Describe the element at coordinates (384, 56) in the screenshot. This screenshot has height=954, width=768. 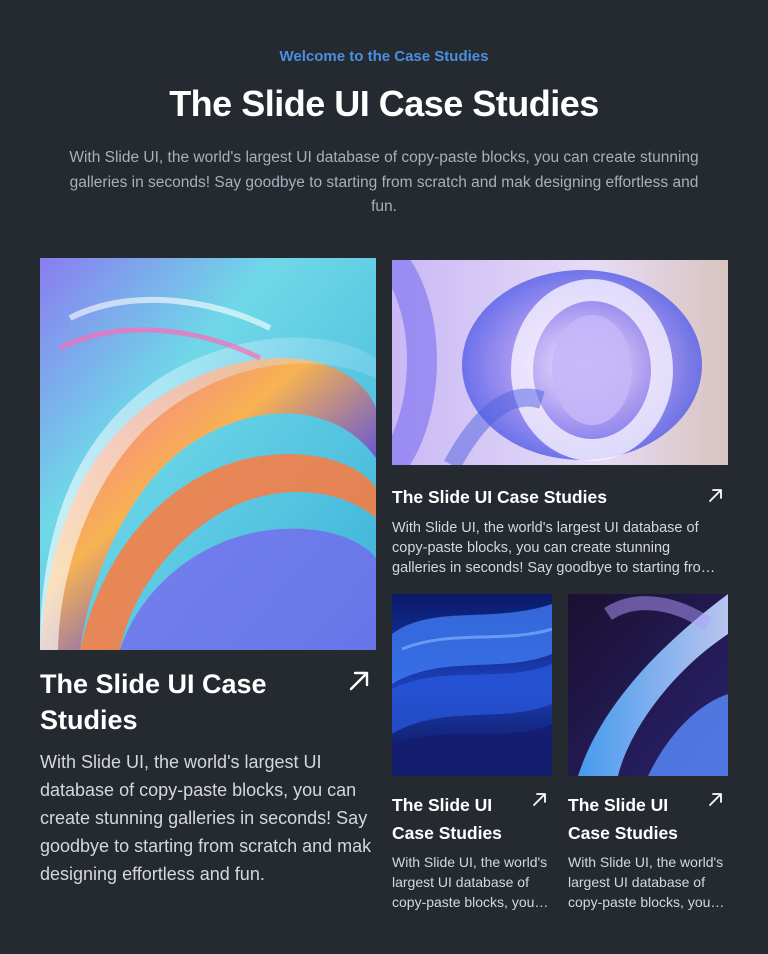
I see `eyebrow-label: Welcome to the Case Studies` at that location.